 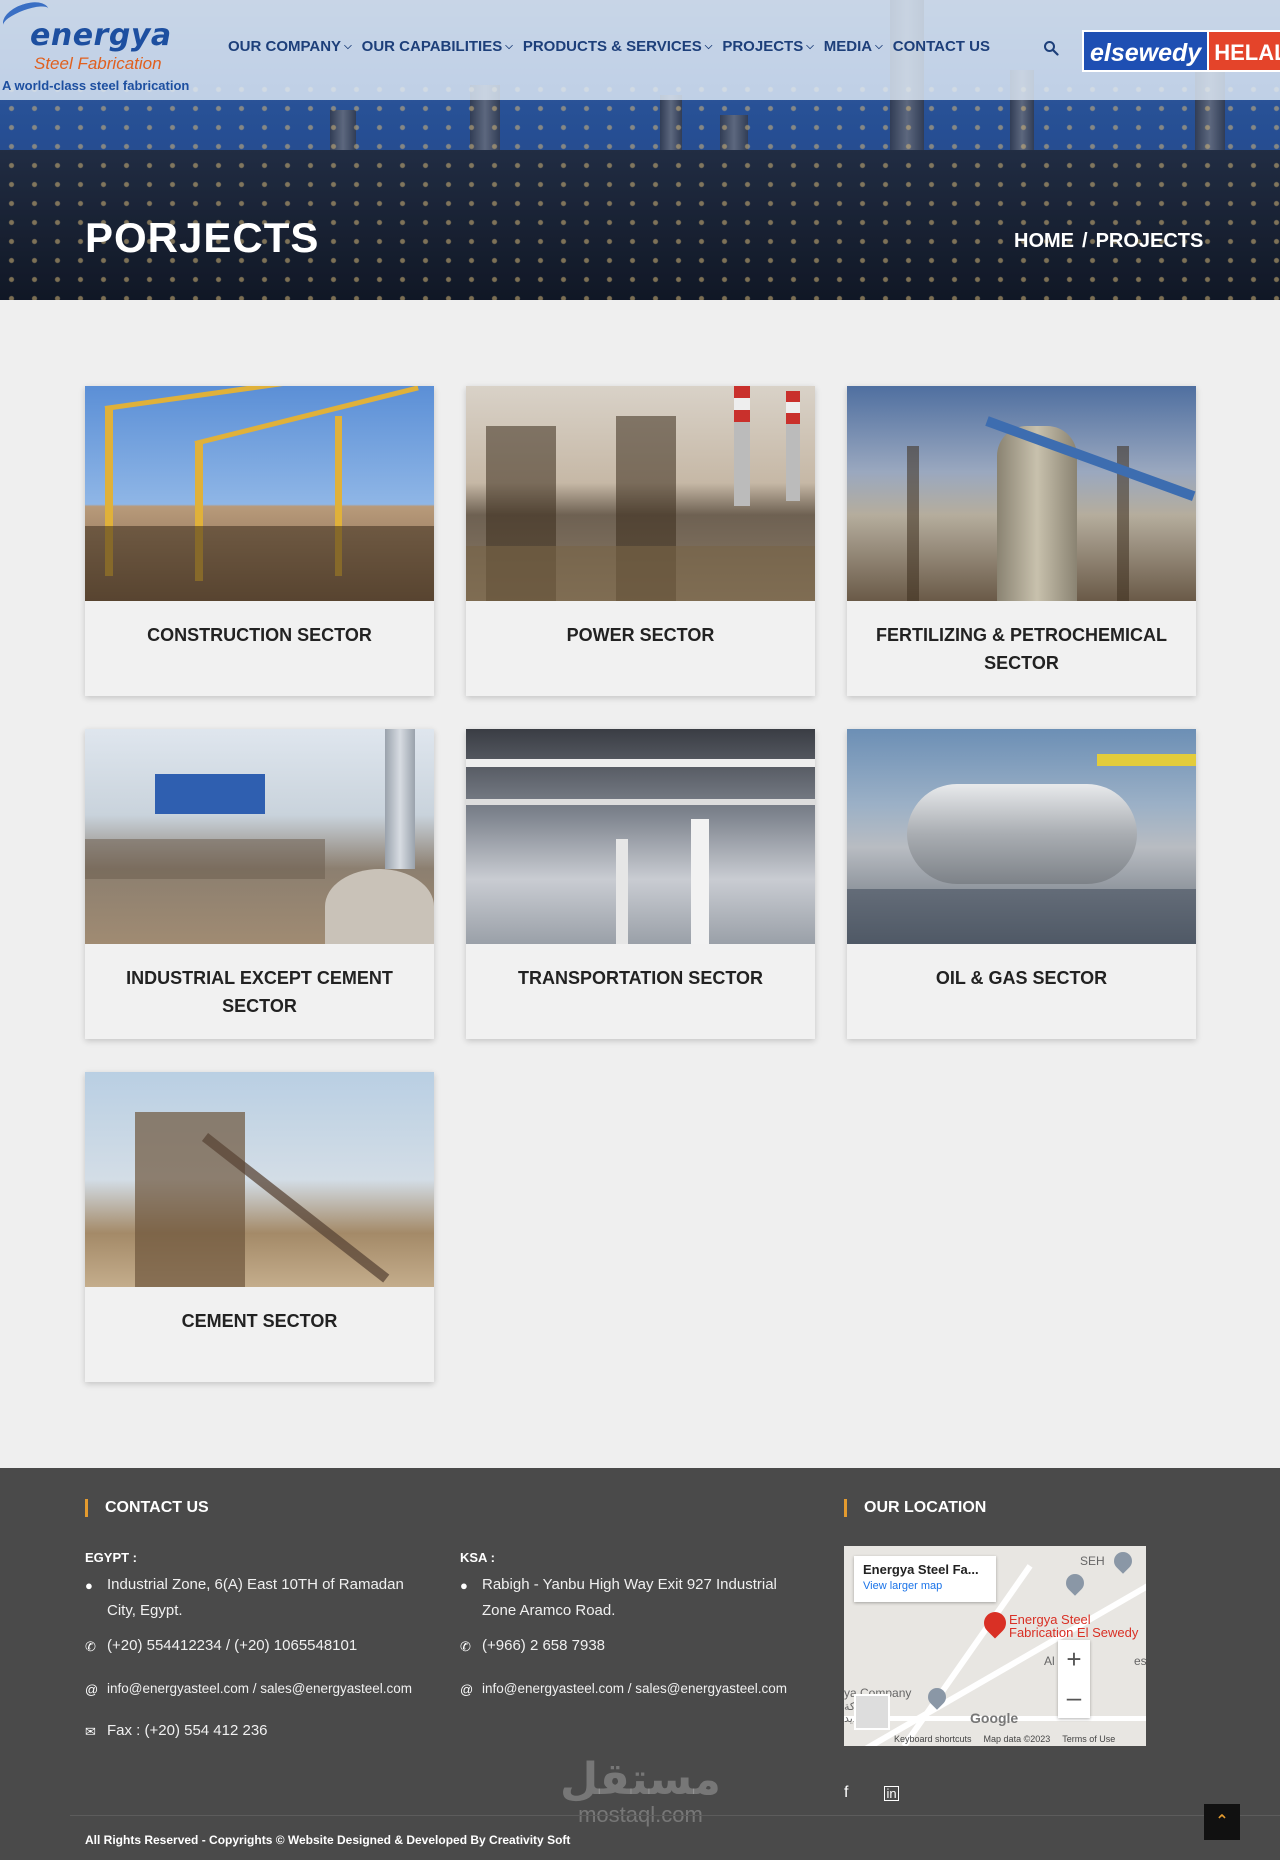 I want to click on logo-name: energya, so click(x=101, y=35).